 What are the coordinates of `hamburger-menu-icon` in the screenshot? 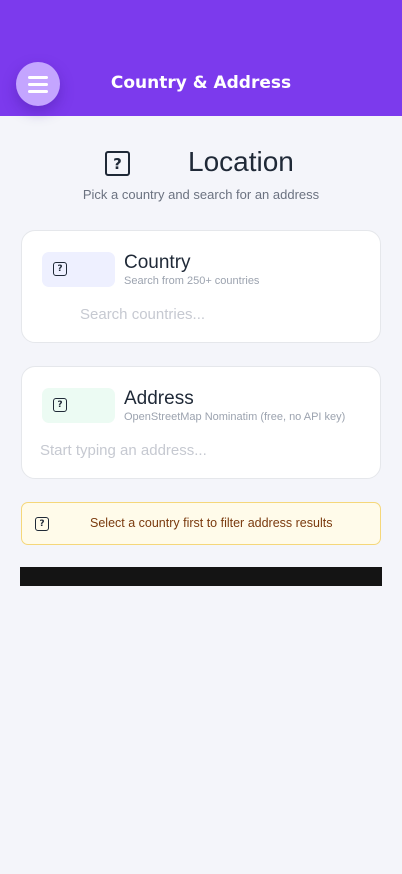 It's located at (38, 77).